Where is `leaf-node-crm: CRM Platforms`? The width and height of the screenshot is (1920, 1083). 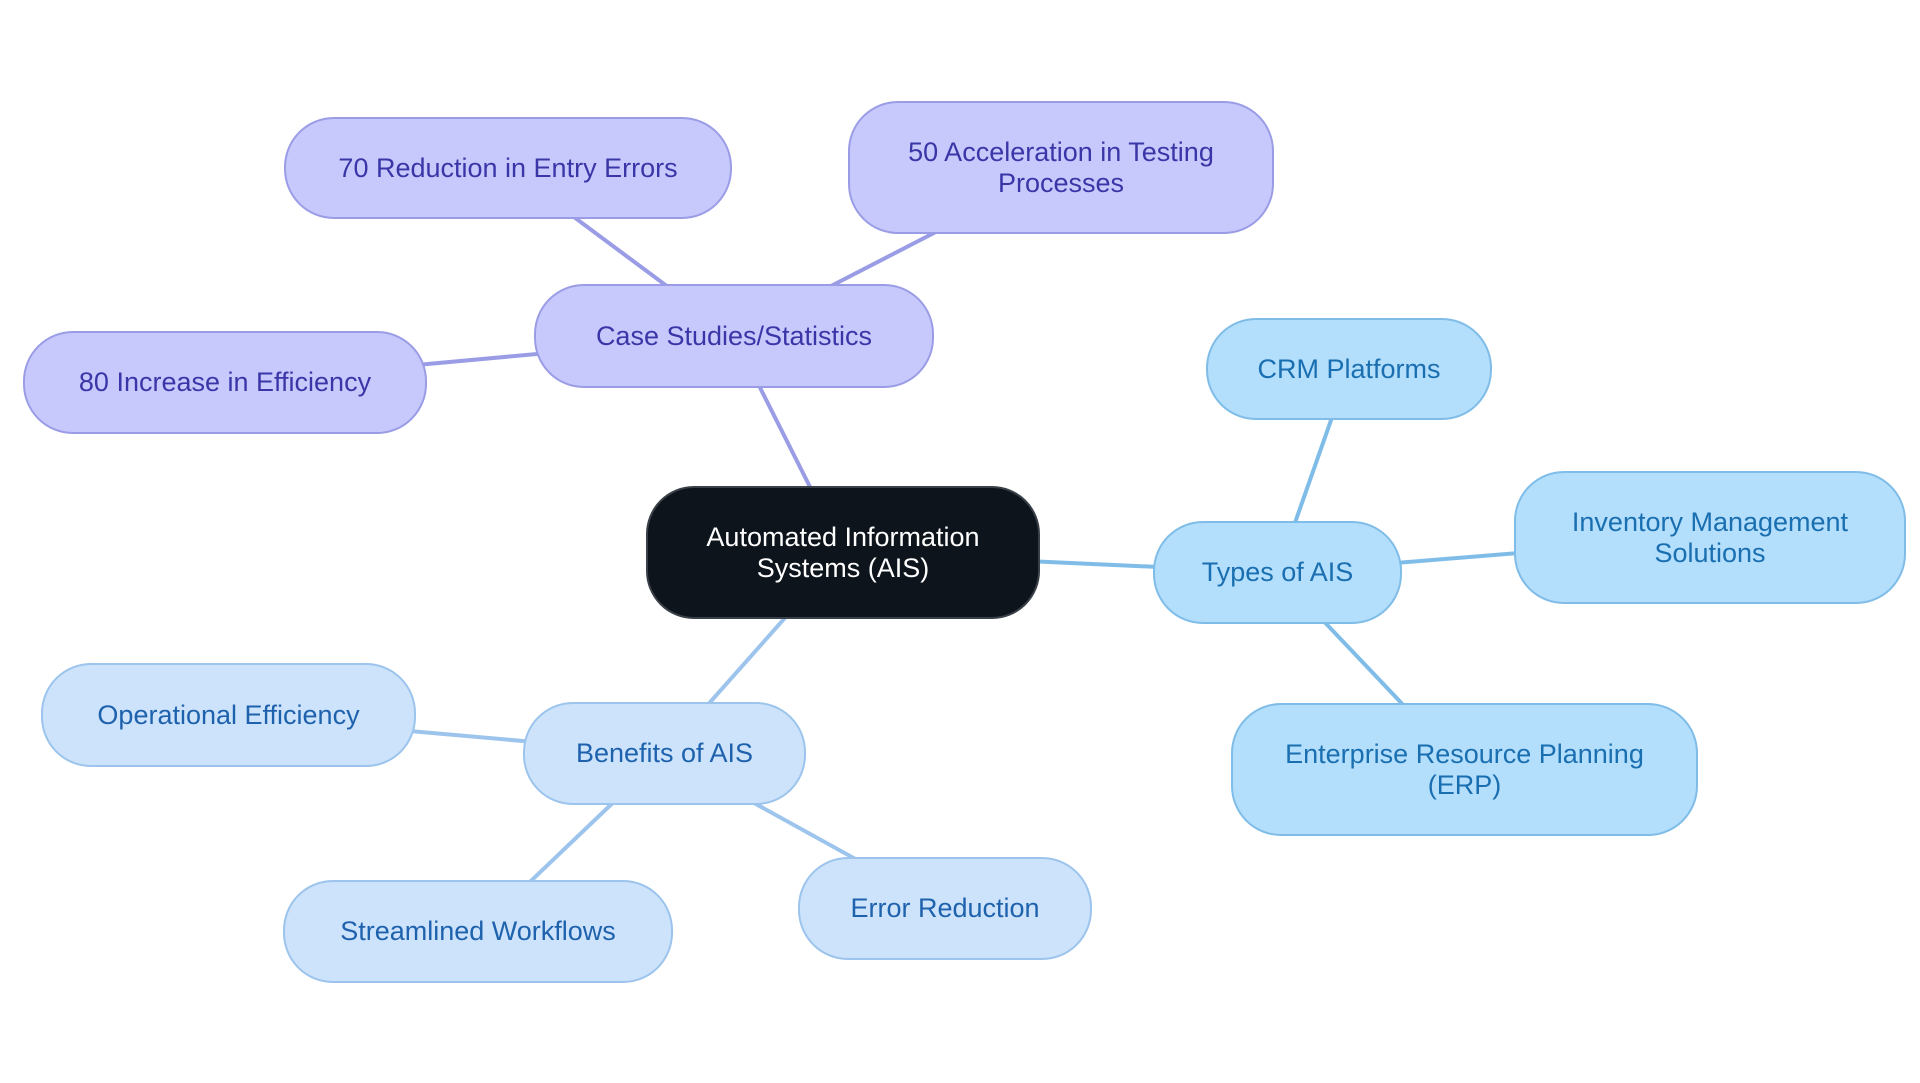 leaf-node-crm: CRM Platforms is located at coordinates (1349, 369).